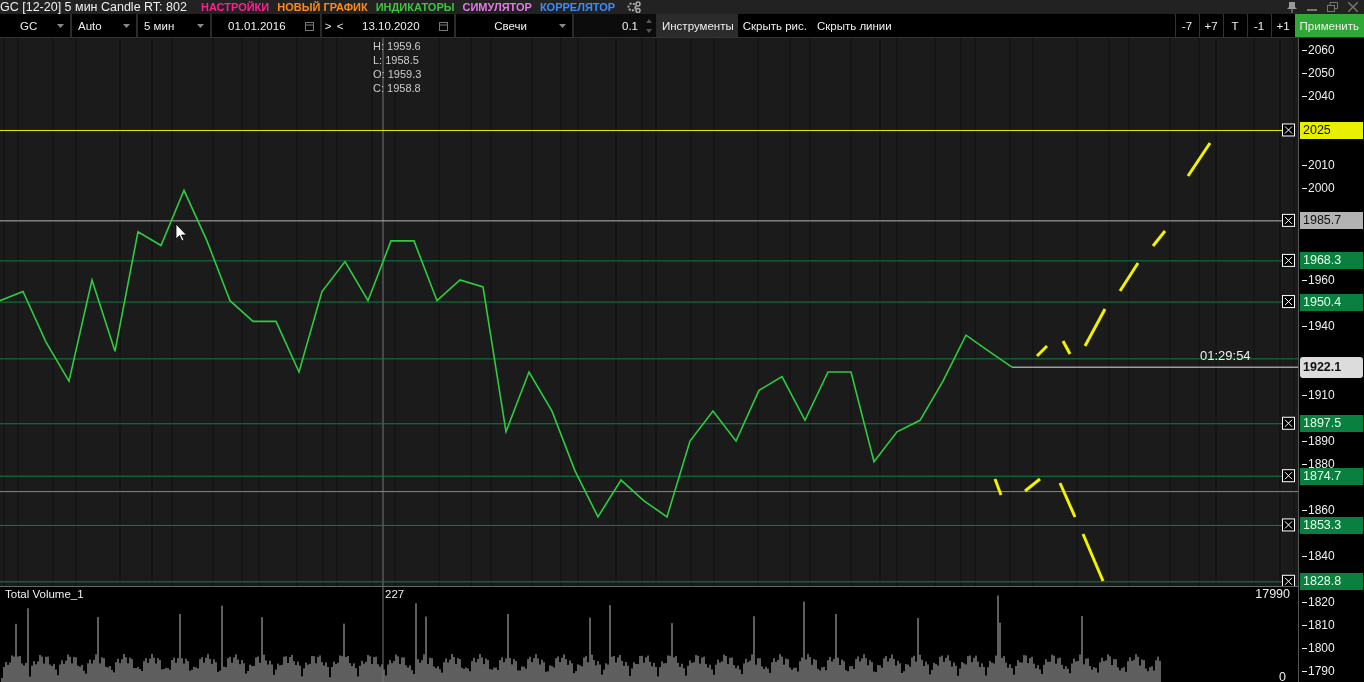  What do you see at coordinates (415, 7) in the screenshot?
I see `menu-item: ИНДИКАТОРЫ` at bounding box center [415, 7].